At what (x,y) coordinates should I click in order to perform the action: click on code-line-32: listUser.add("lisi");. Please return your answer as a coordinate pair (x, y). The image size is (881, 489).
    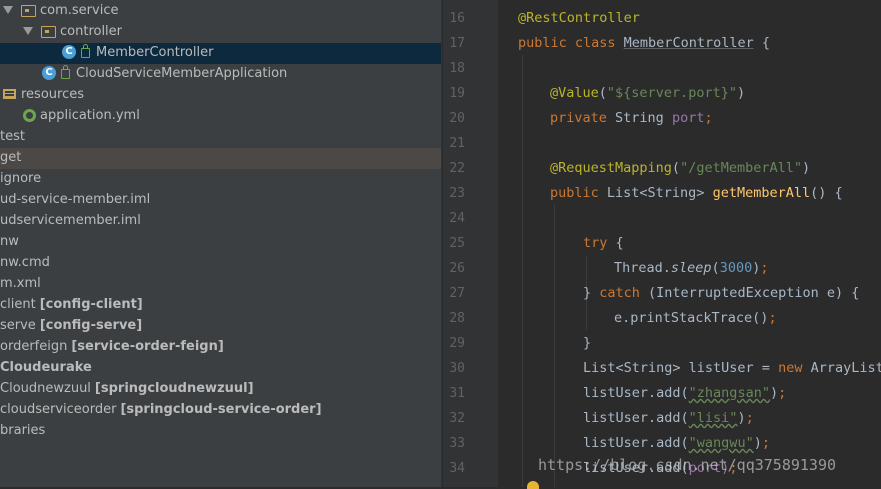
    Looking at the image, I should click on (668, 418).